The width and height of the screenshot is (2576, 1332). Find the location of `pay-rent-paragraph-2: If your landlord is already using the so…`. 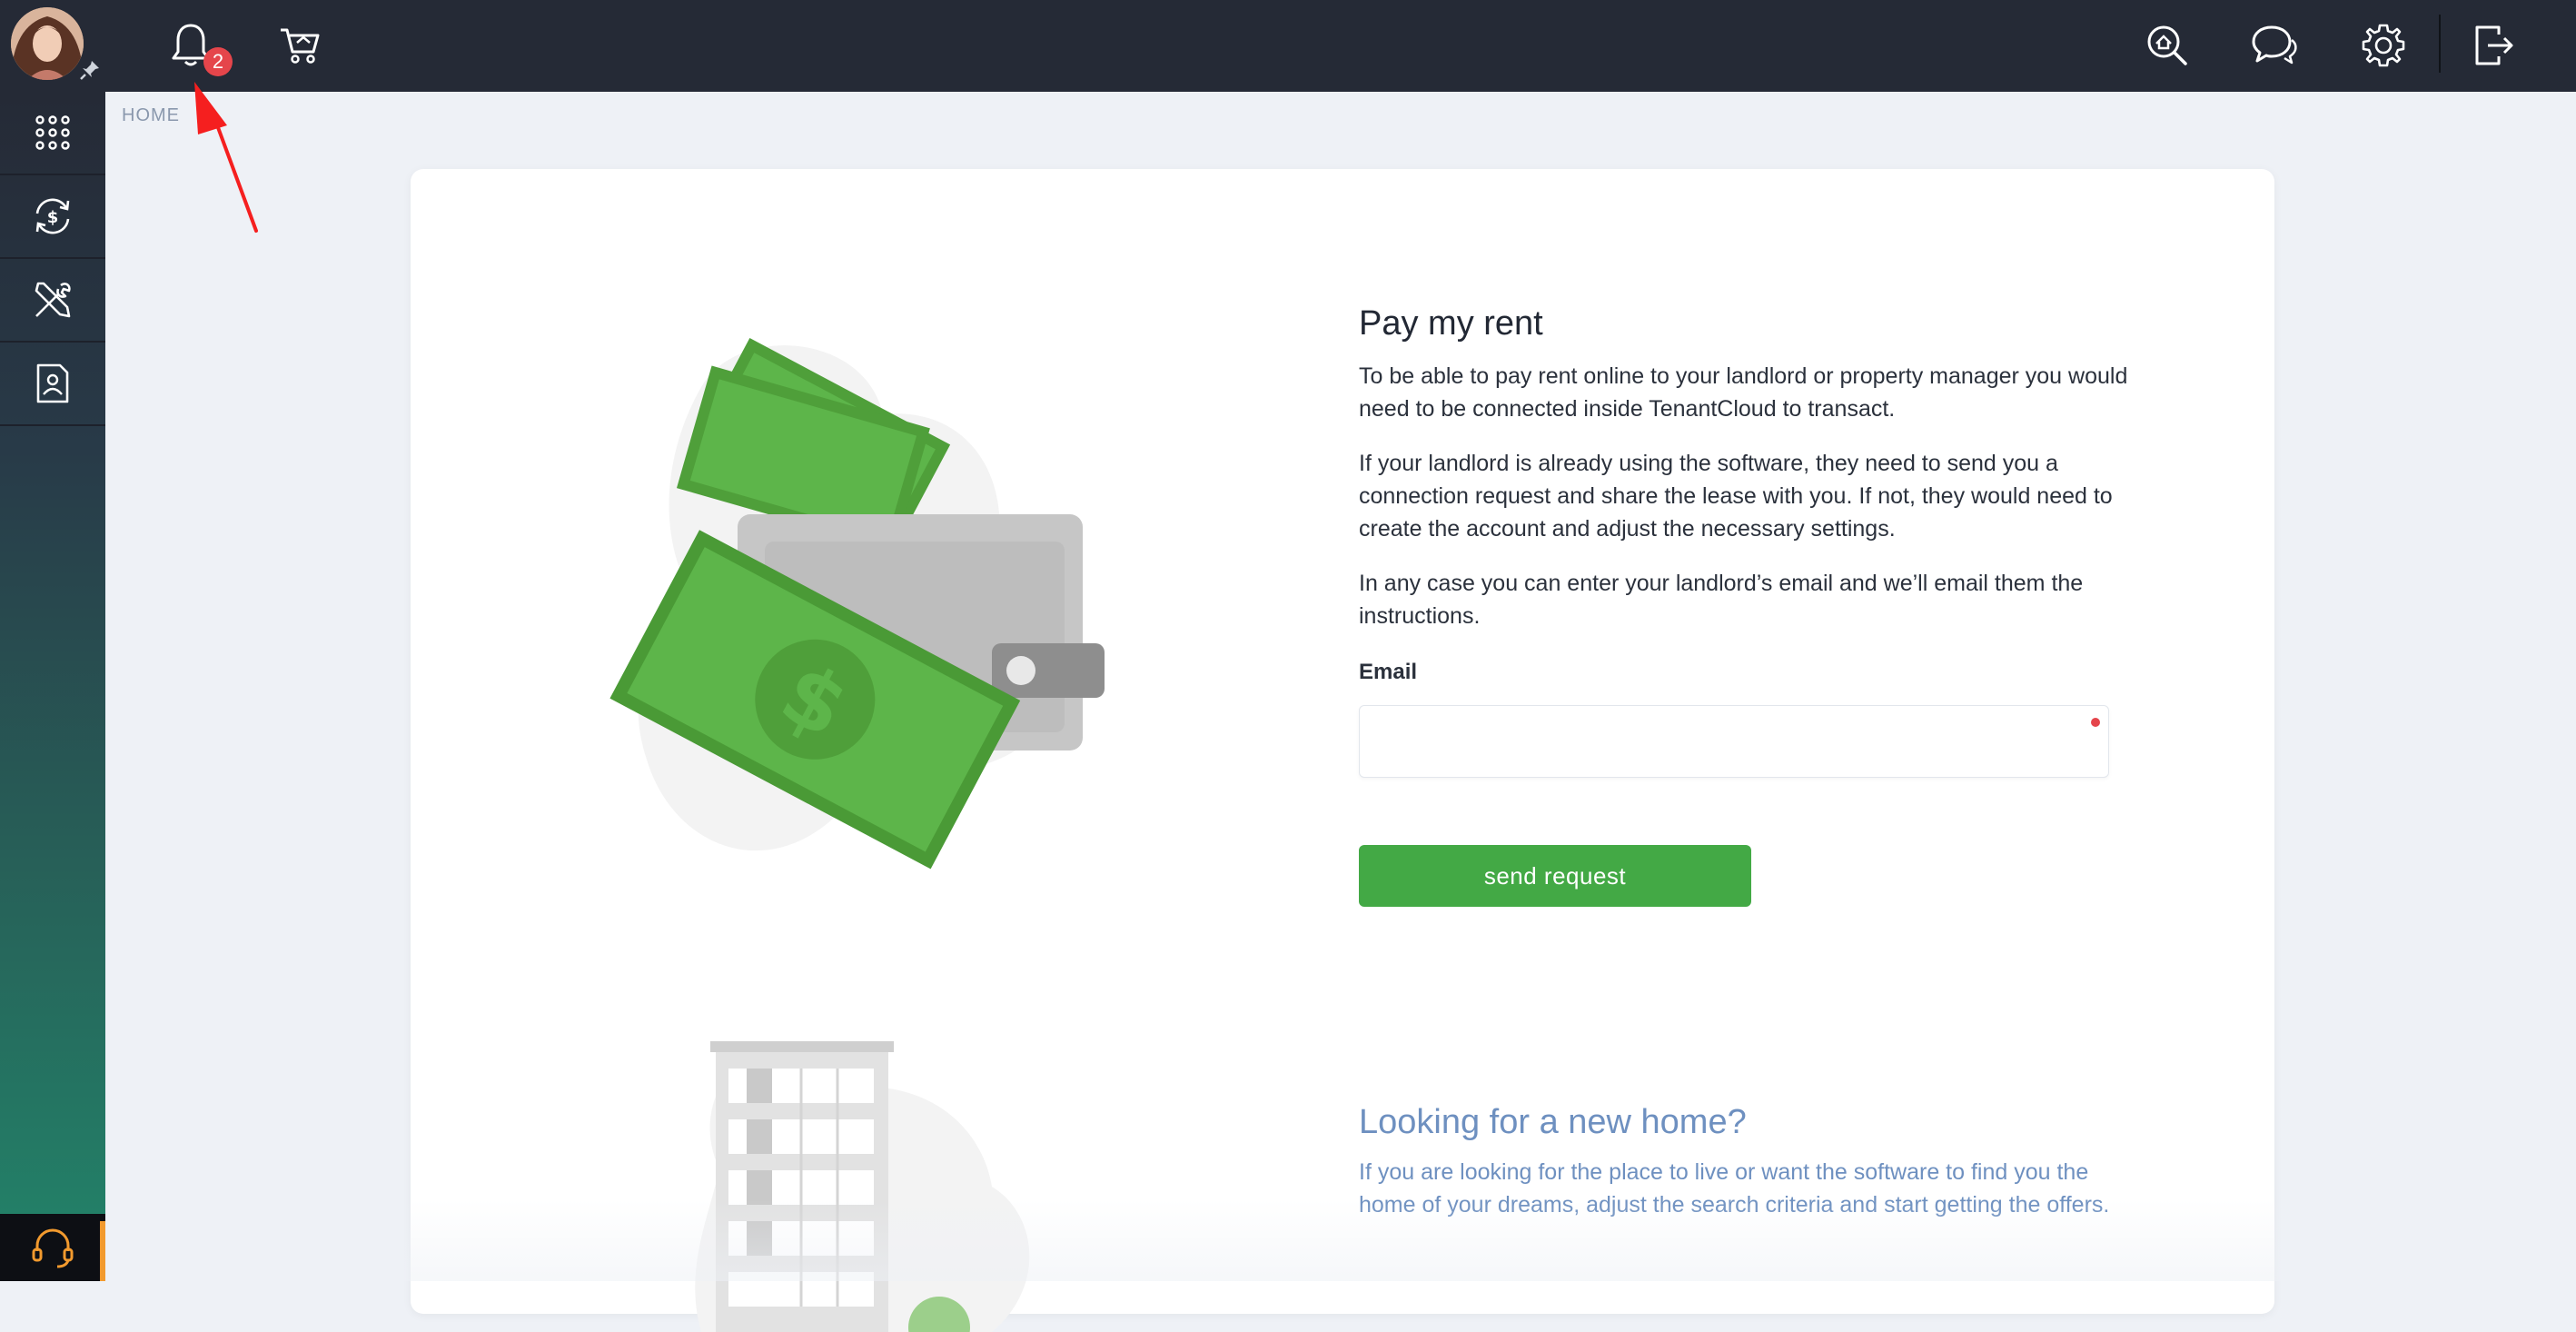

pay-rent-paragraph-2: If your landlord is already using the so… is located at coordinates (1736, 496).